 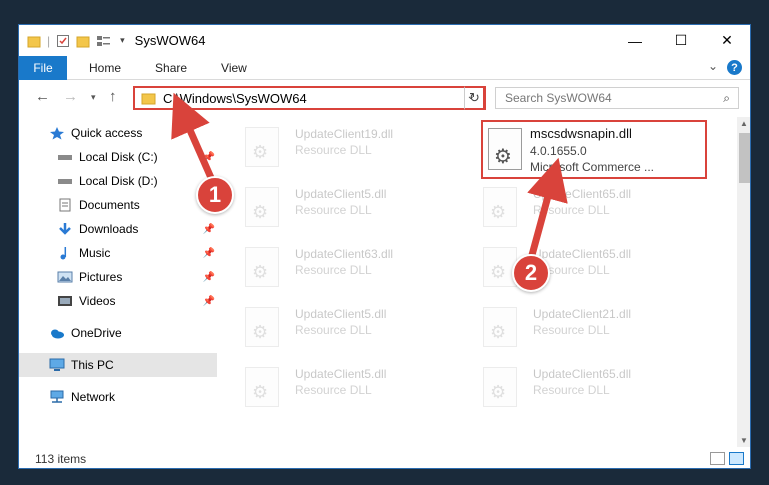 What do you see at coordinates (215, 195) in the screenshot?
I see `step-badge-1: 1` at bounding box center [215, 195].